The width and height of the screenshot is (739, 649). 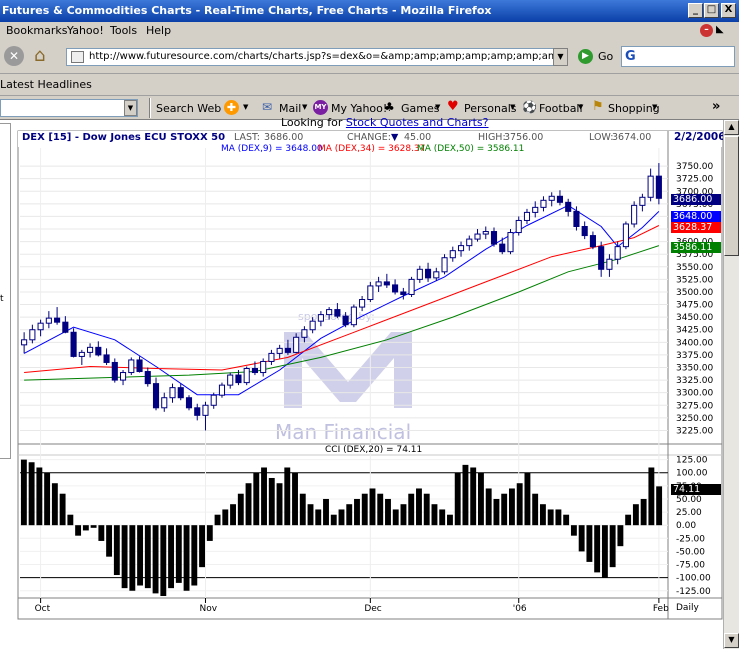 I want to click on yahoo-search-input, so click(x=69, y=108).